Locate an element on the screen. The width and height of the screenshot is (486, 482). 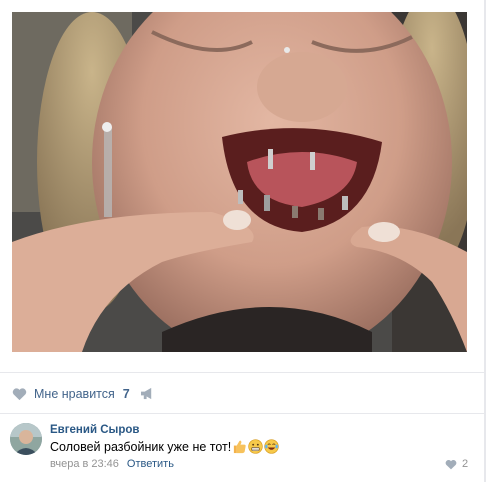
megaphone-icon is located at coordinates (147, 393).